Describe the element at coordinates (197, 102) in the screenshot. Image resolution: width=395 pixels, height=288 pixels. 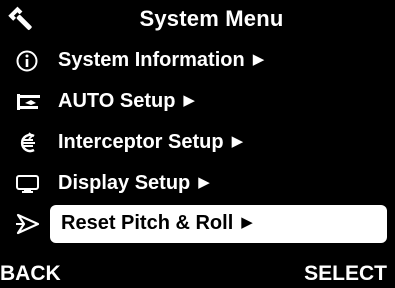
I see `menu-item-auto-setup: AUTO Setup ▶` at that location.